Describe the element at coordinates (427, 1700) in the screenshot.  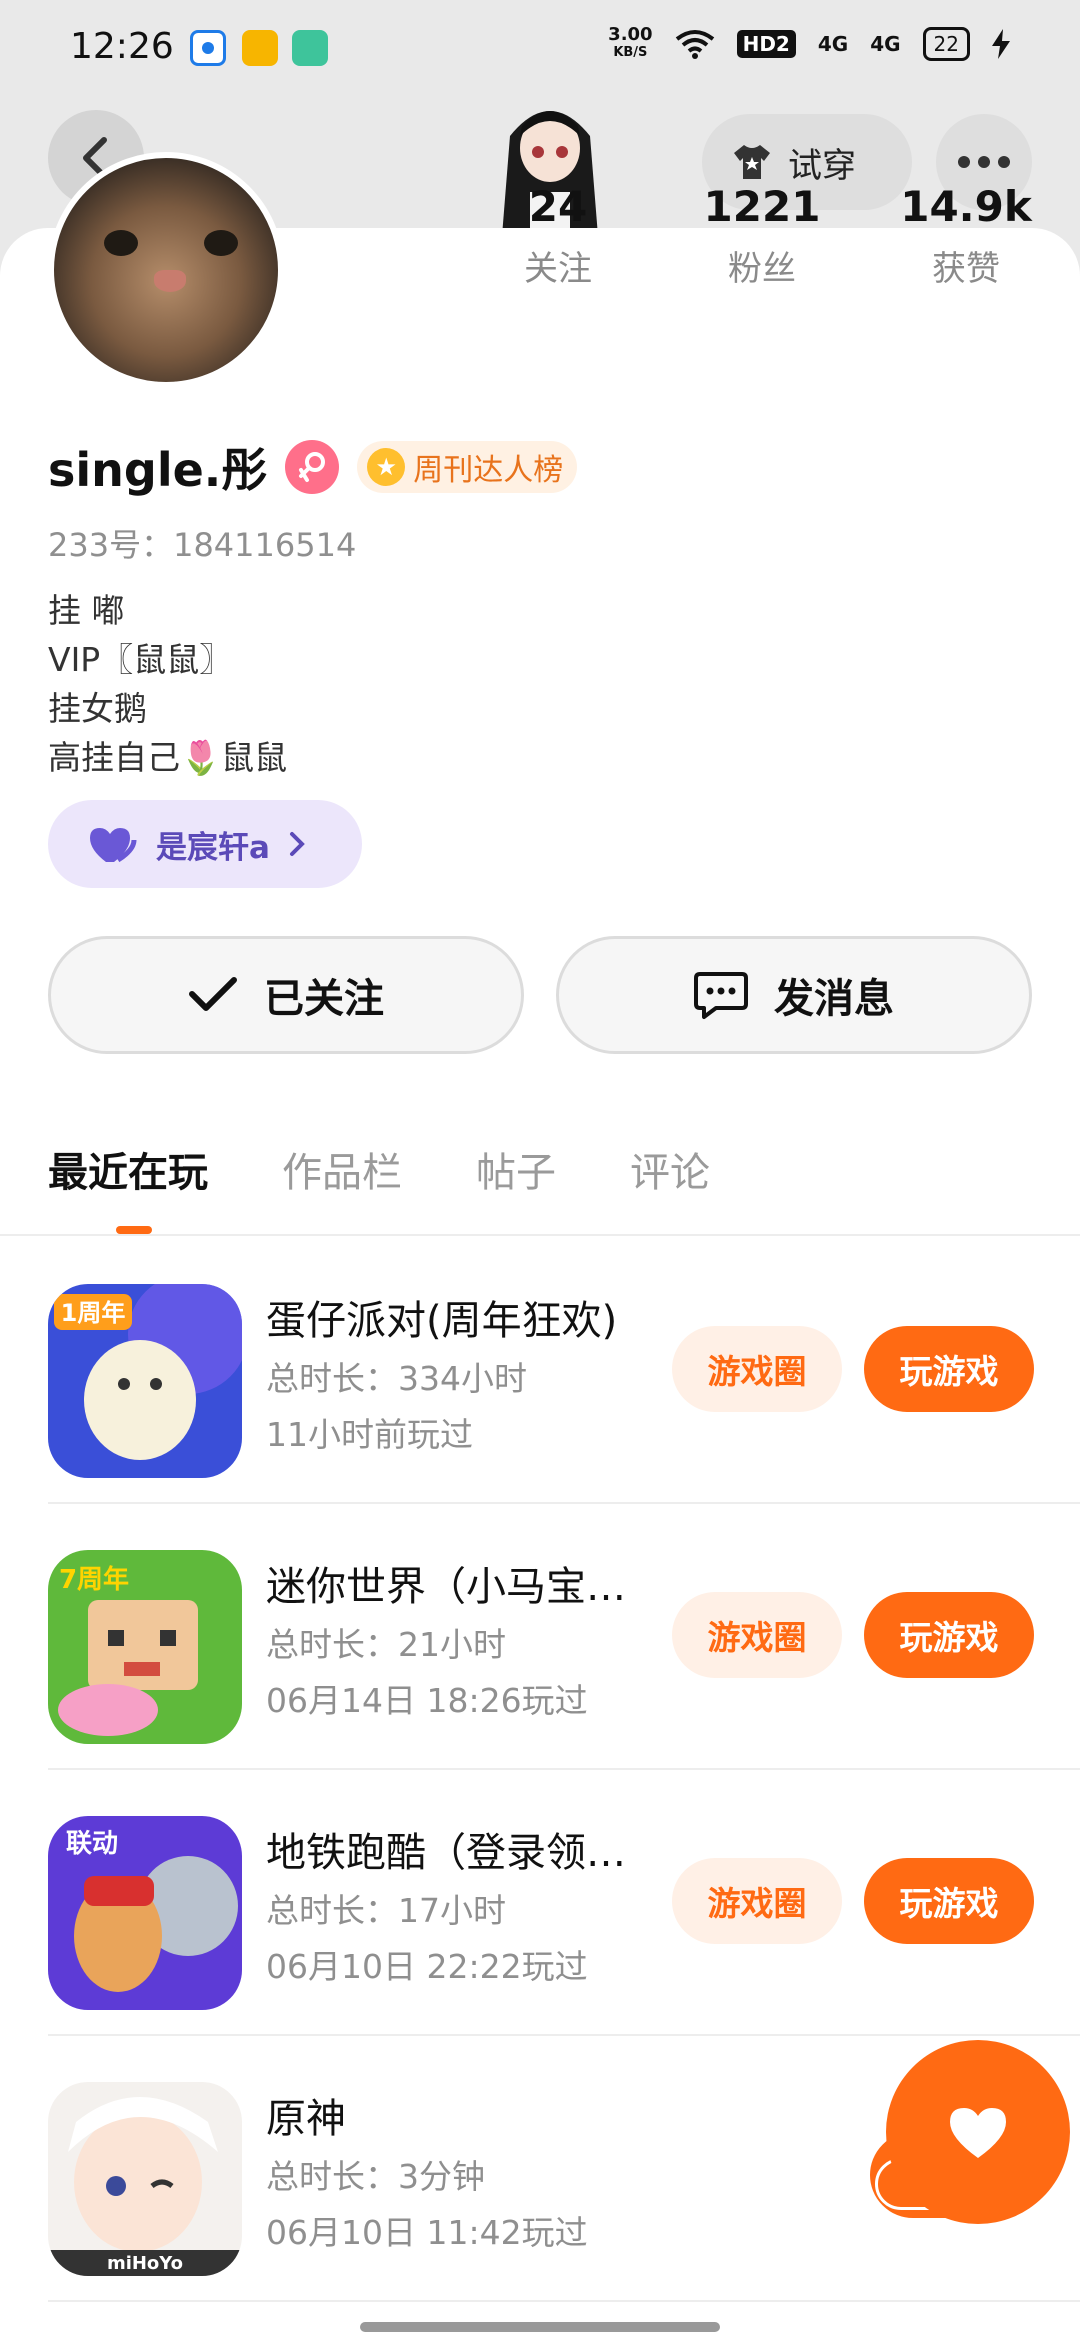
I see `game-last-played: 06月14日 18:26玩过` at that location.